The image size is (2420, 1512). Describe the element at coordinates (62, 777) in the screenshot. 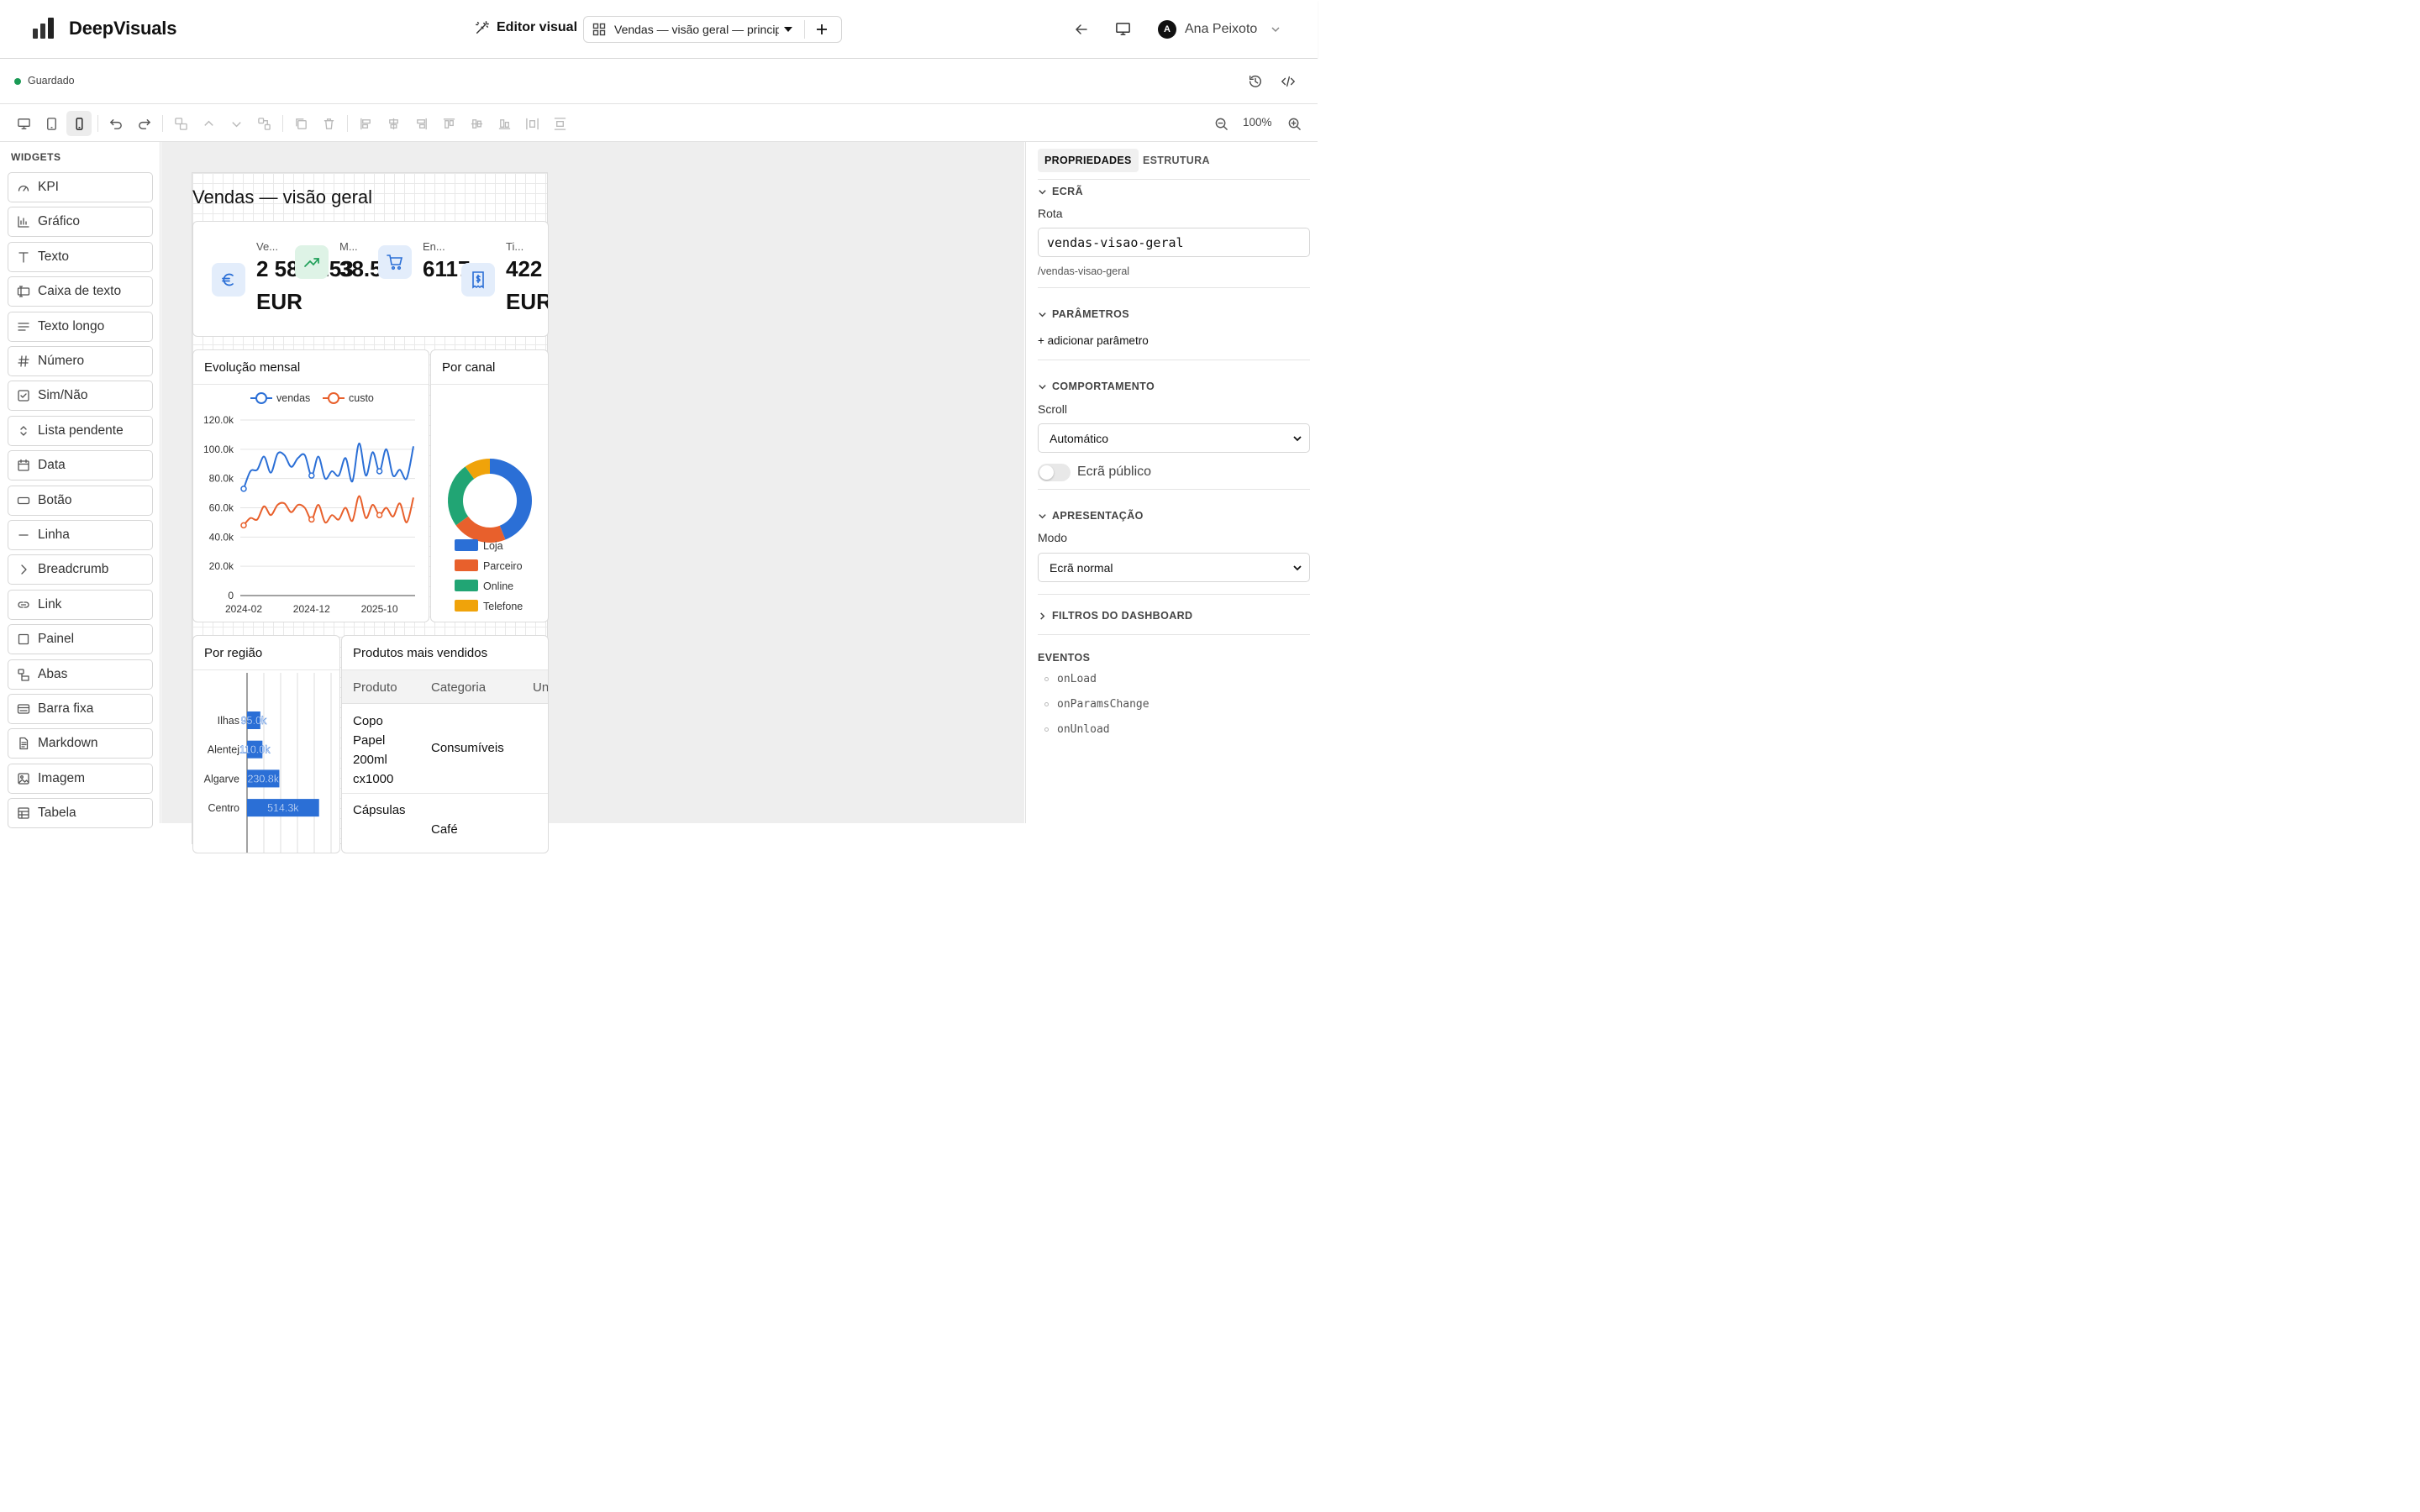

I see `widget-label: Imagem` at that location.